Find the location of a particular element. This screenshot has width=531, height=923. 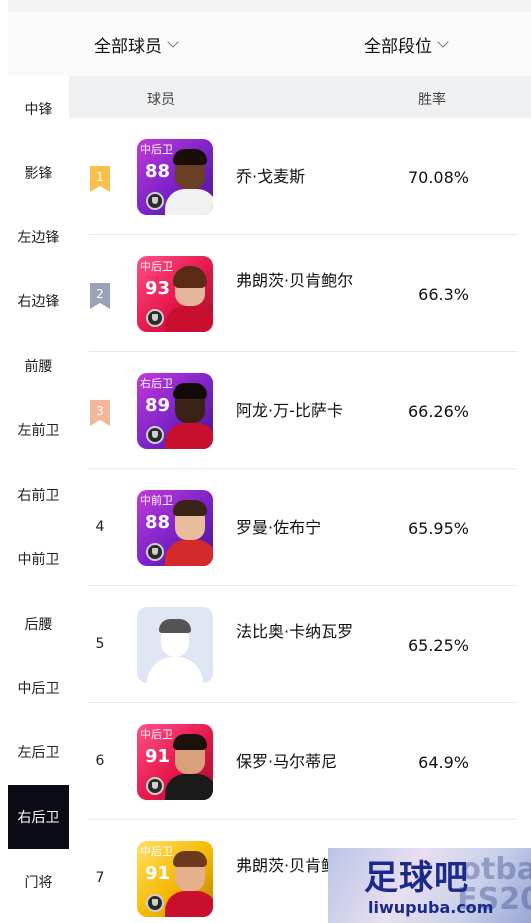

rank-badge-gold: 1 is located at coordinates (100, 179).